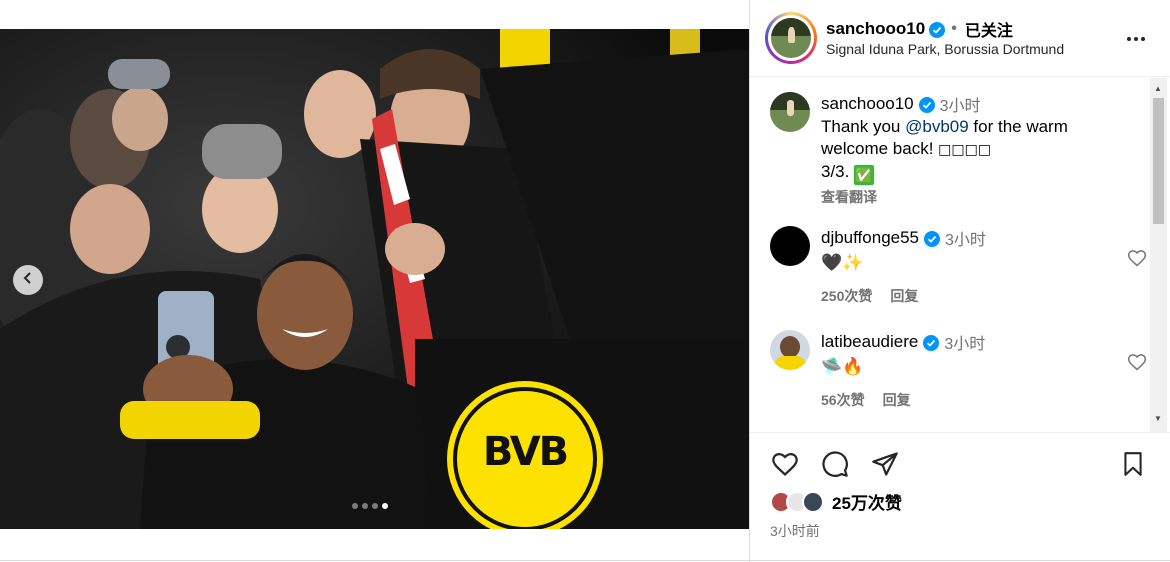  Describe the element at coordinates (869, 342) in the screenshot. I see `comment-username: latibeaudiere` at that location.